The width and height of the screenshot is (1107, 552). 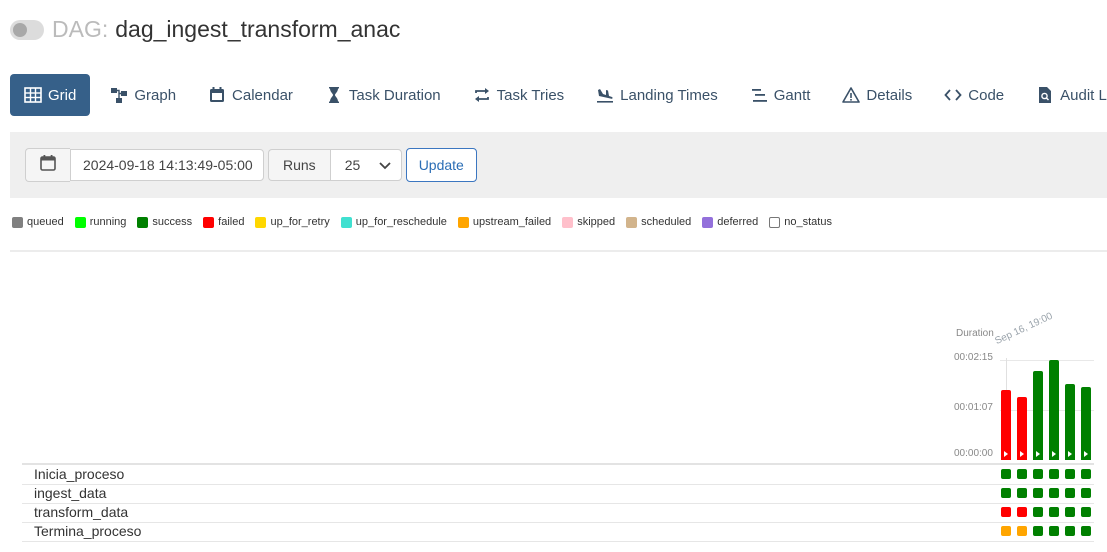 What do you see at coordinates (974, 95) in the screenshot?
I see `tab-code: Code` at bounding box center [974, 95].